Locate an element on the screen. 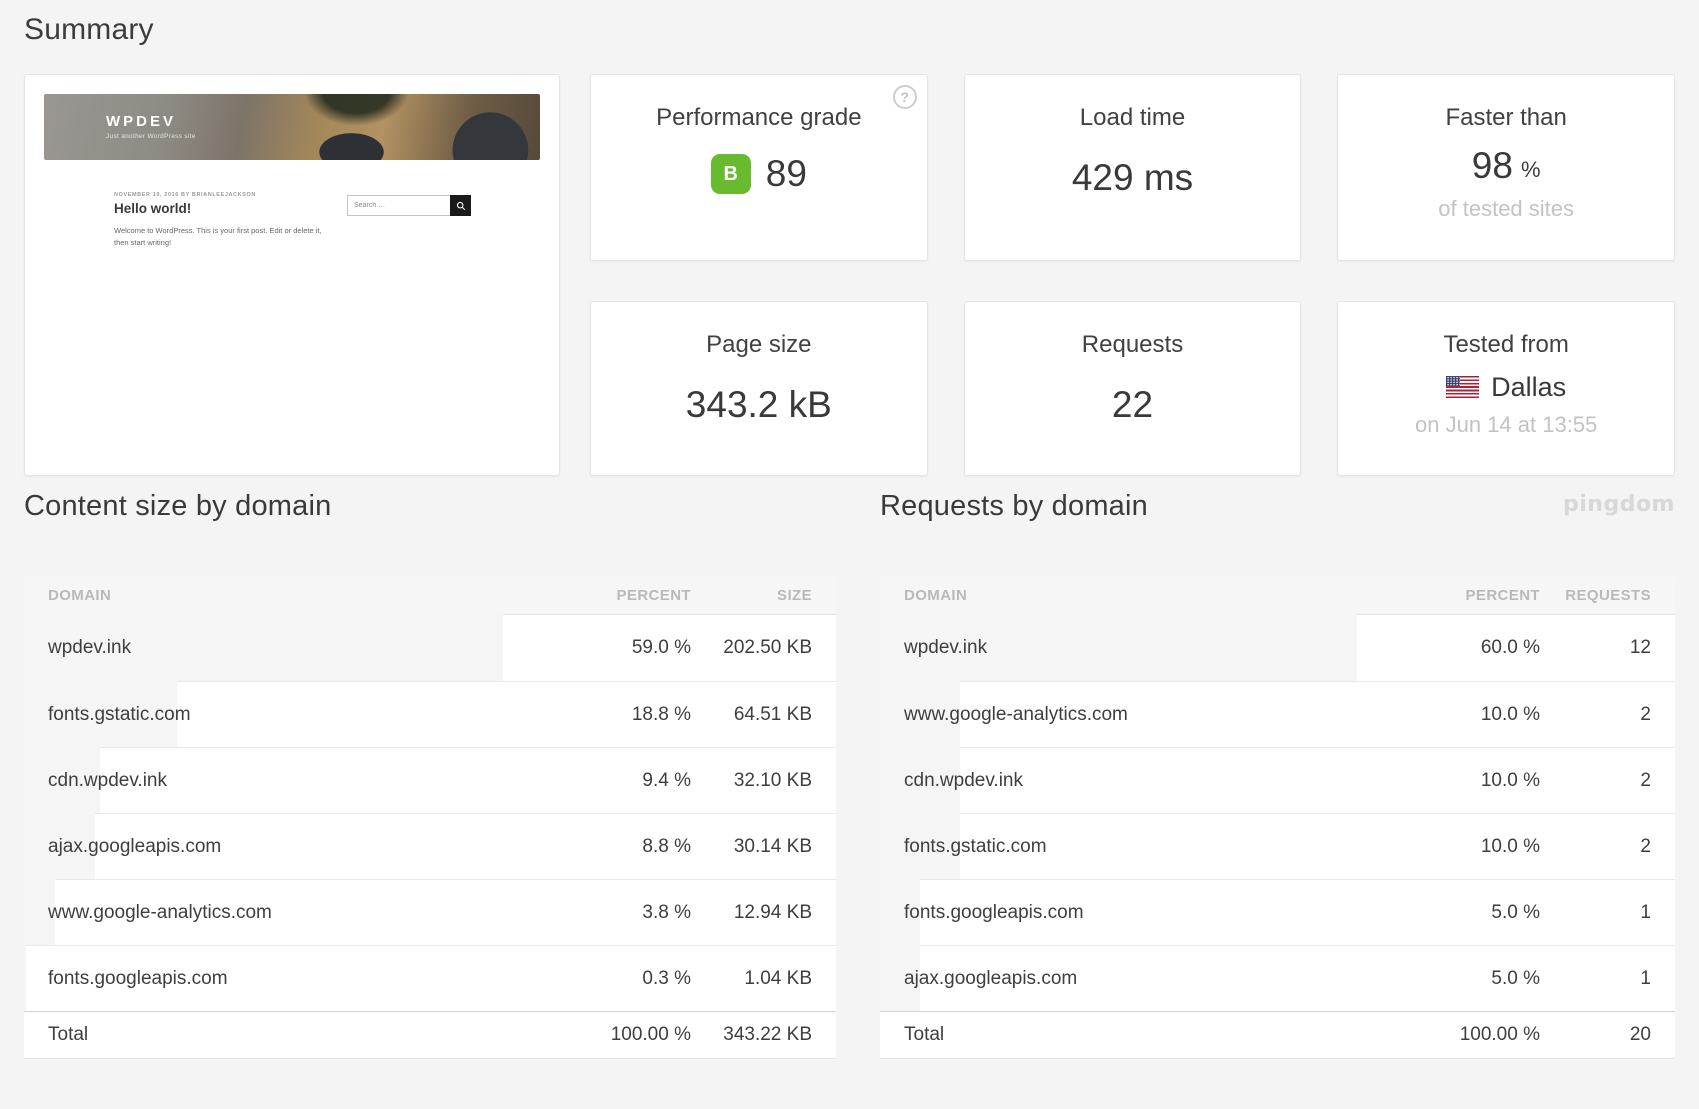 This screenshot has width=1699, height=1109. table-row: wpdev.ink 60.0 % 12 is located at coordinates (1277, 647).